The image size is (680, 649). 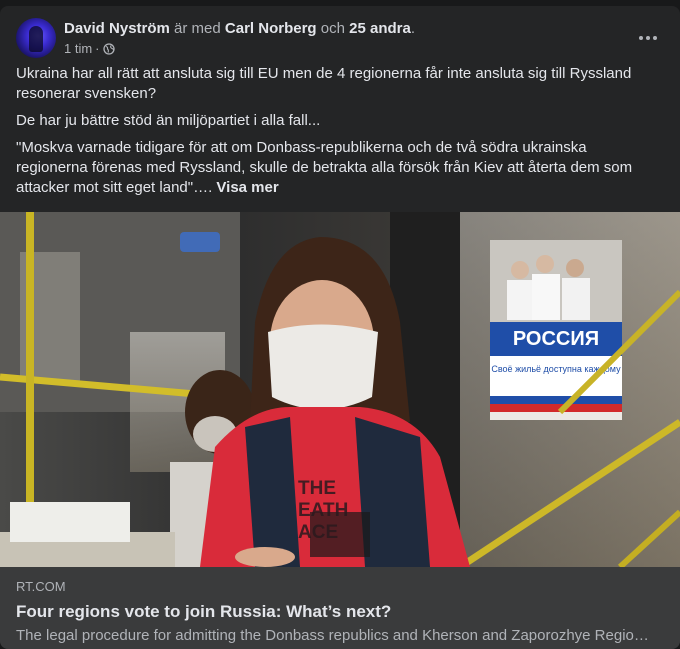 I want to click on see-more-link: Visa mer, so click(x=247, y=187).